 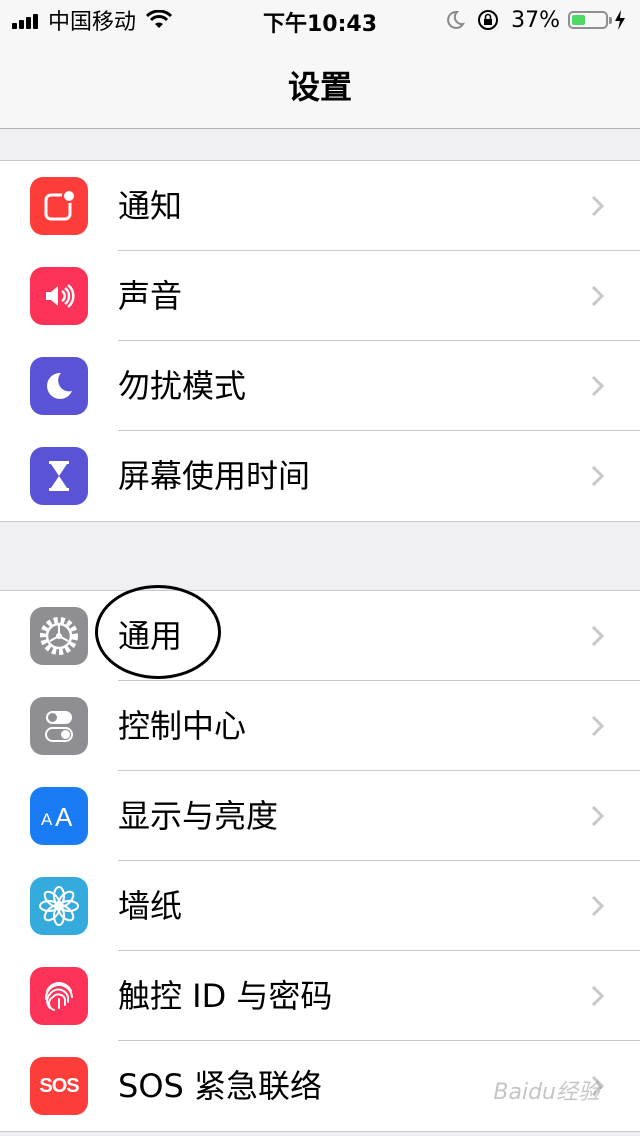 I want to click on screen-time-icon, so click(x=59, y=476).